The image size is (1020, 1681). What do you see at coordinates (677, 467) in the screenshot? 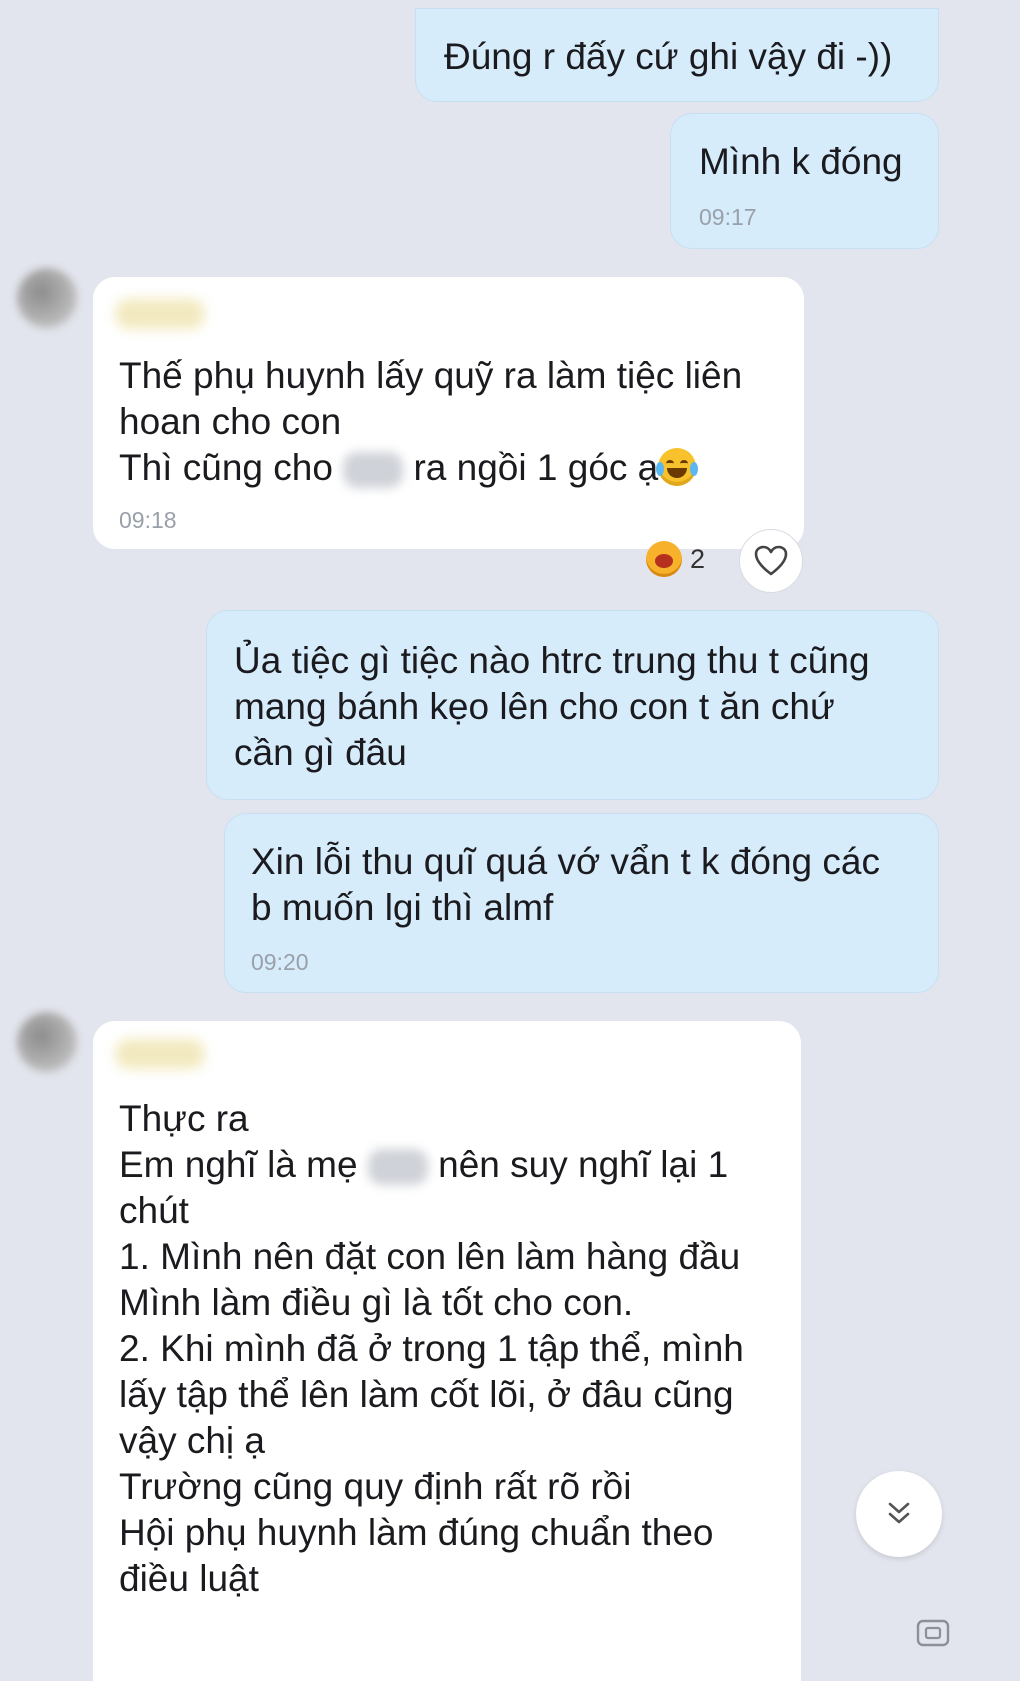
I see `laughing-tears-emoji` at bounding box center [677, 467].